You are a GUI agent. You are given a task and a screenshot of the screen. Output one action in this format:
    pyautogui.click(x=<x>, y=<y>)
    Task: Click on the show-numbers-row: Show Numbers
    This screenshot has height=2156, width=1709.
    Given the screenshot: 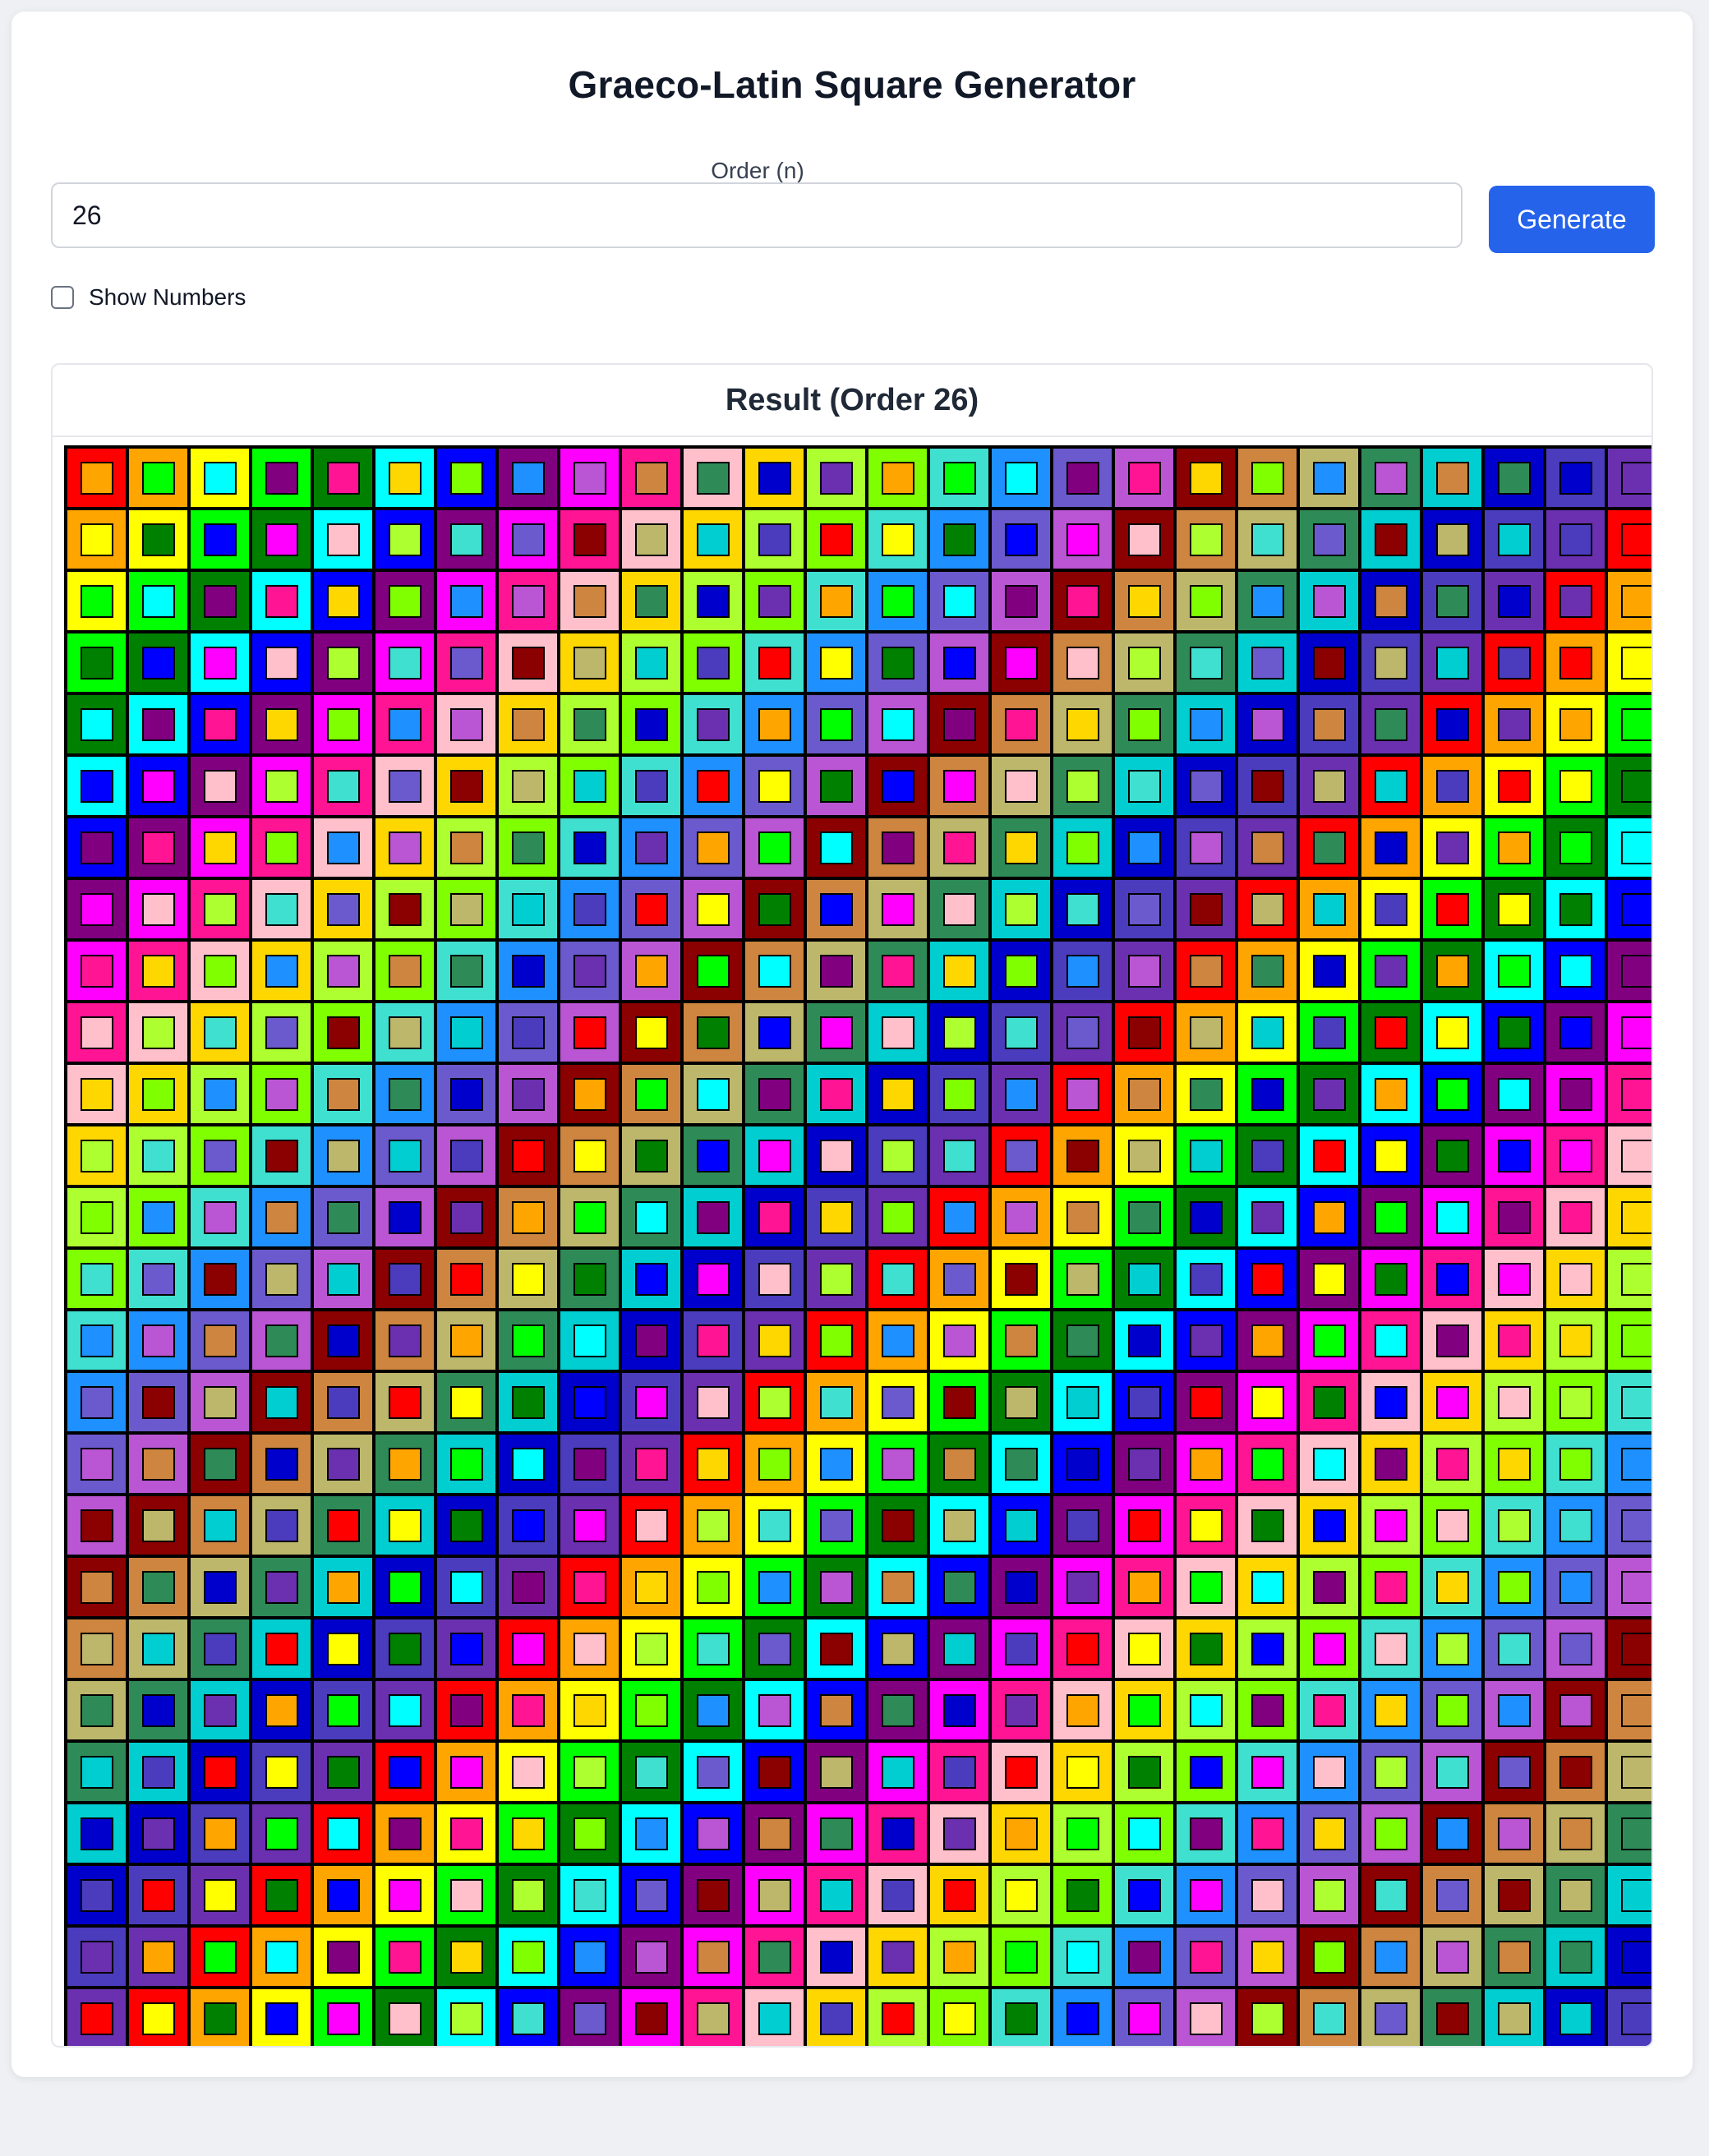 What is the action you would take?
    pyautogui.click(x=148, y=297)
    